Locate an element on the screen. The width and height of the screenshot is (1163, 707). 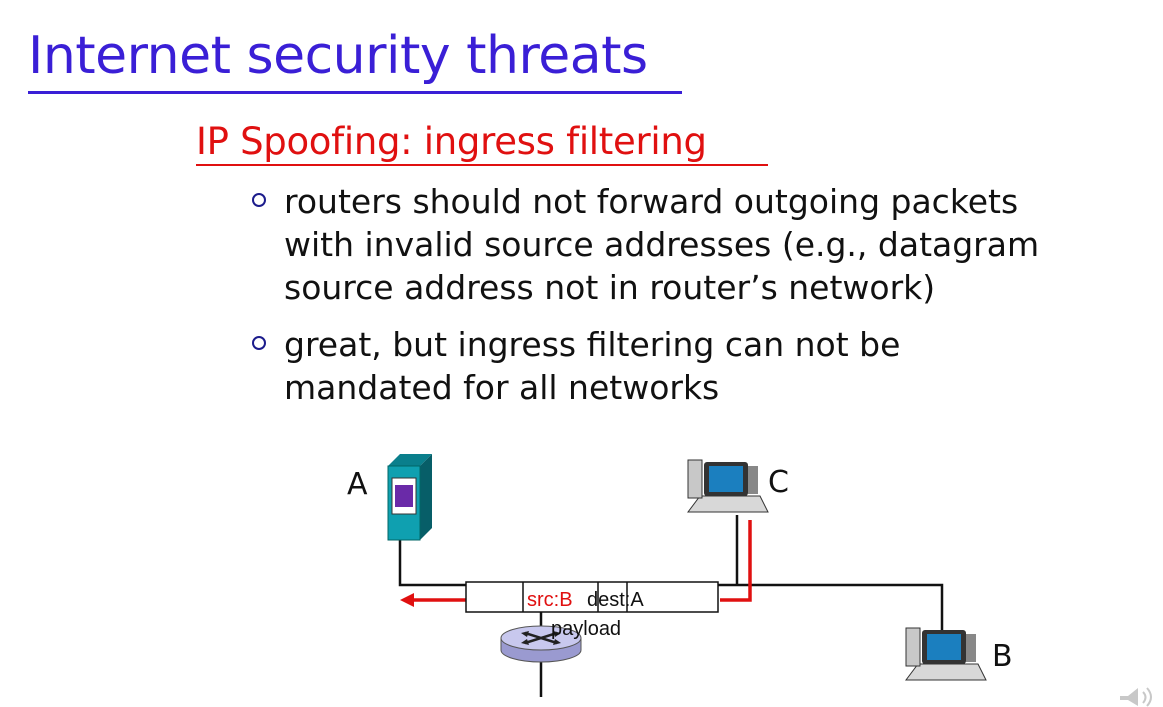
packet-payload-label: payload is located at coordinates (586, 629).